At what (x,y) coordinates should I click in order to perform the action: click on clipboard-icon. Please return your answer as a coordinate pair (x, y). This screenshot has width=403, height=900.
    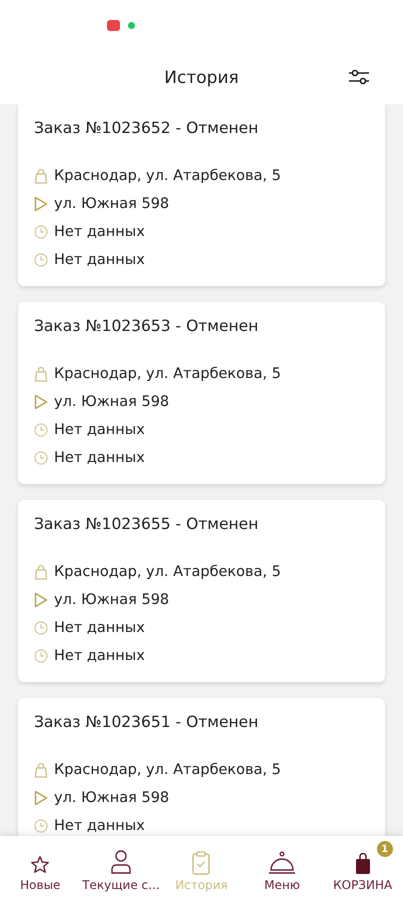
    Looking at the image, I should click on (201, 863).